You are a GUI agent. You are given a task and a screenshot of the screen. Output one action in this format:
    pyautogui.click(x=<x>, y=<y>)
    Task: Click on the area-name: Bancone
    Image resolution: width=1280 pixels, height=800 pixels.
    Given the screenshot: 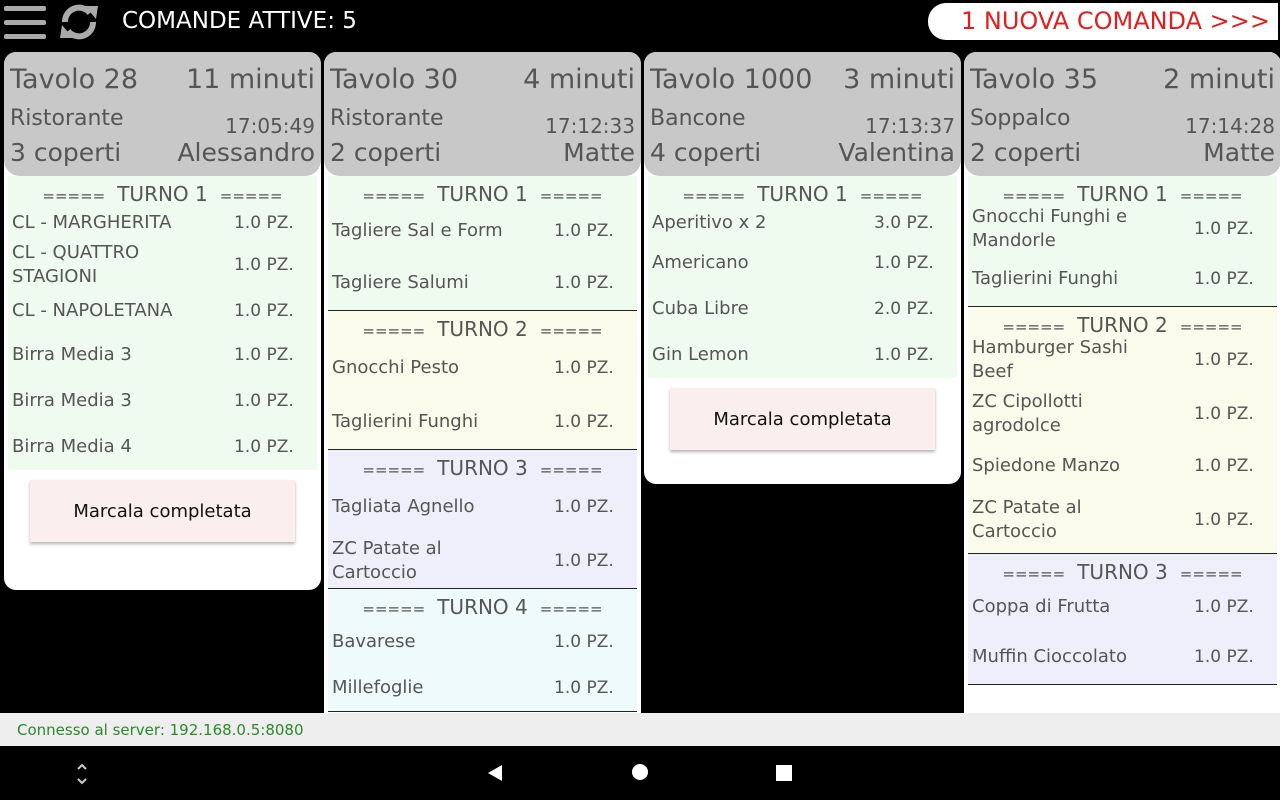 What is the action you would take?
    pyautogui.click(x=698, y=118)
    